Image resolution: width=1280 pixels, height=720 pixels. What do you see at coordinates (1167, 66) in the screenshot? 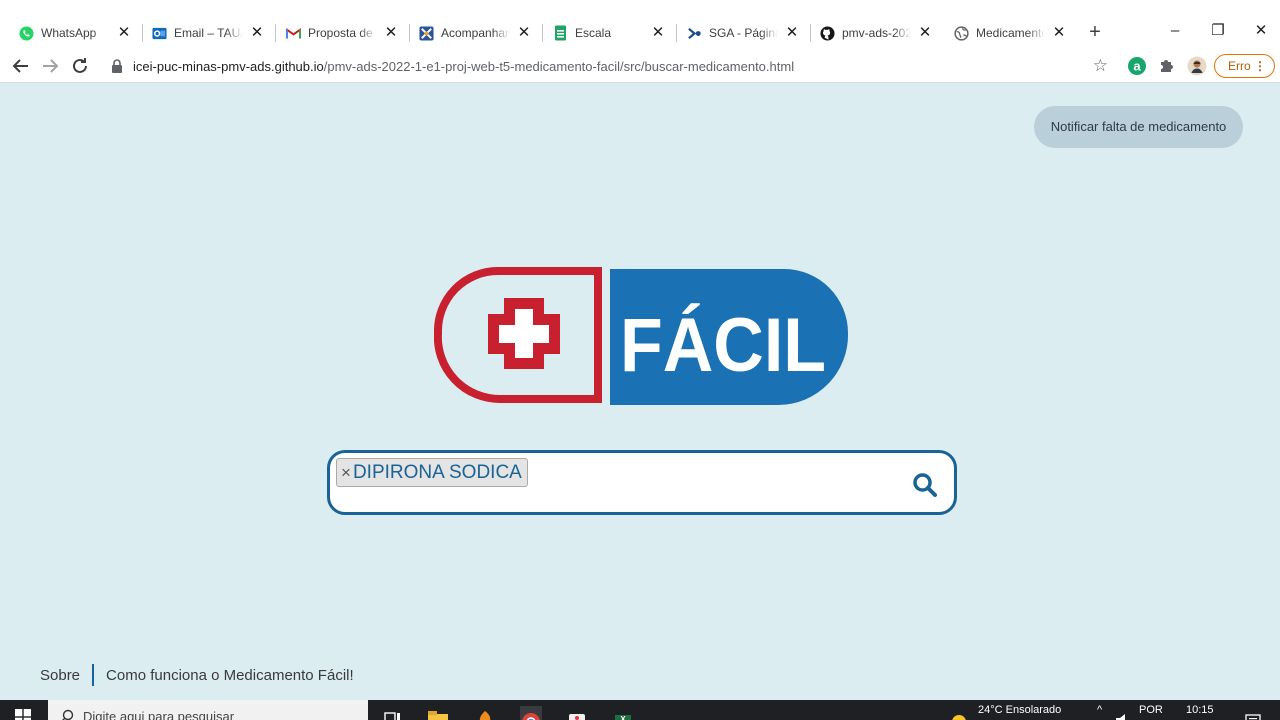
I see `extensions-puzzle-icon` at bounding box center [1167, 66].